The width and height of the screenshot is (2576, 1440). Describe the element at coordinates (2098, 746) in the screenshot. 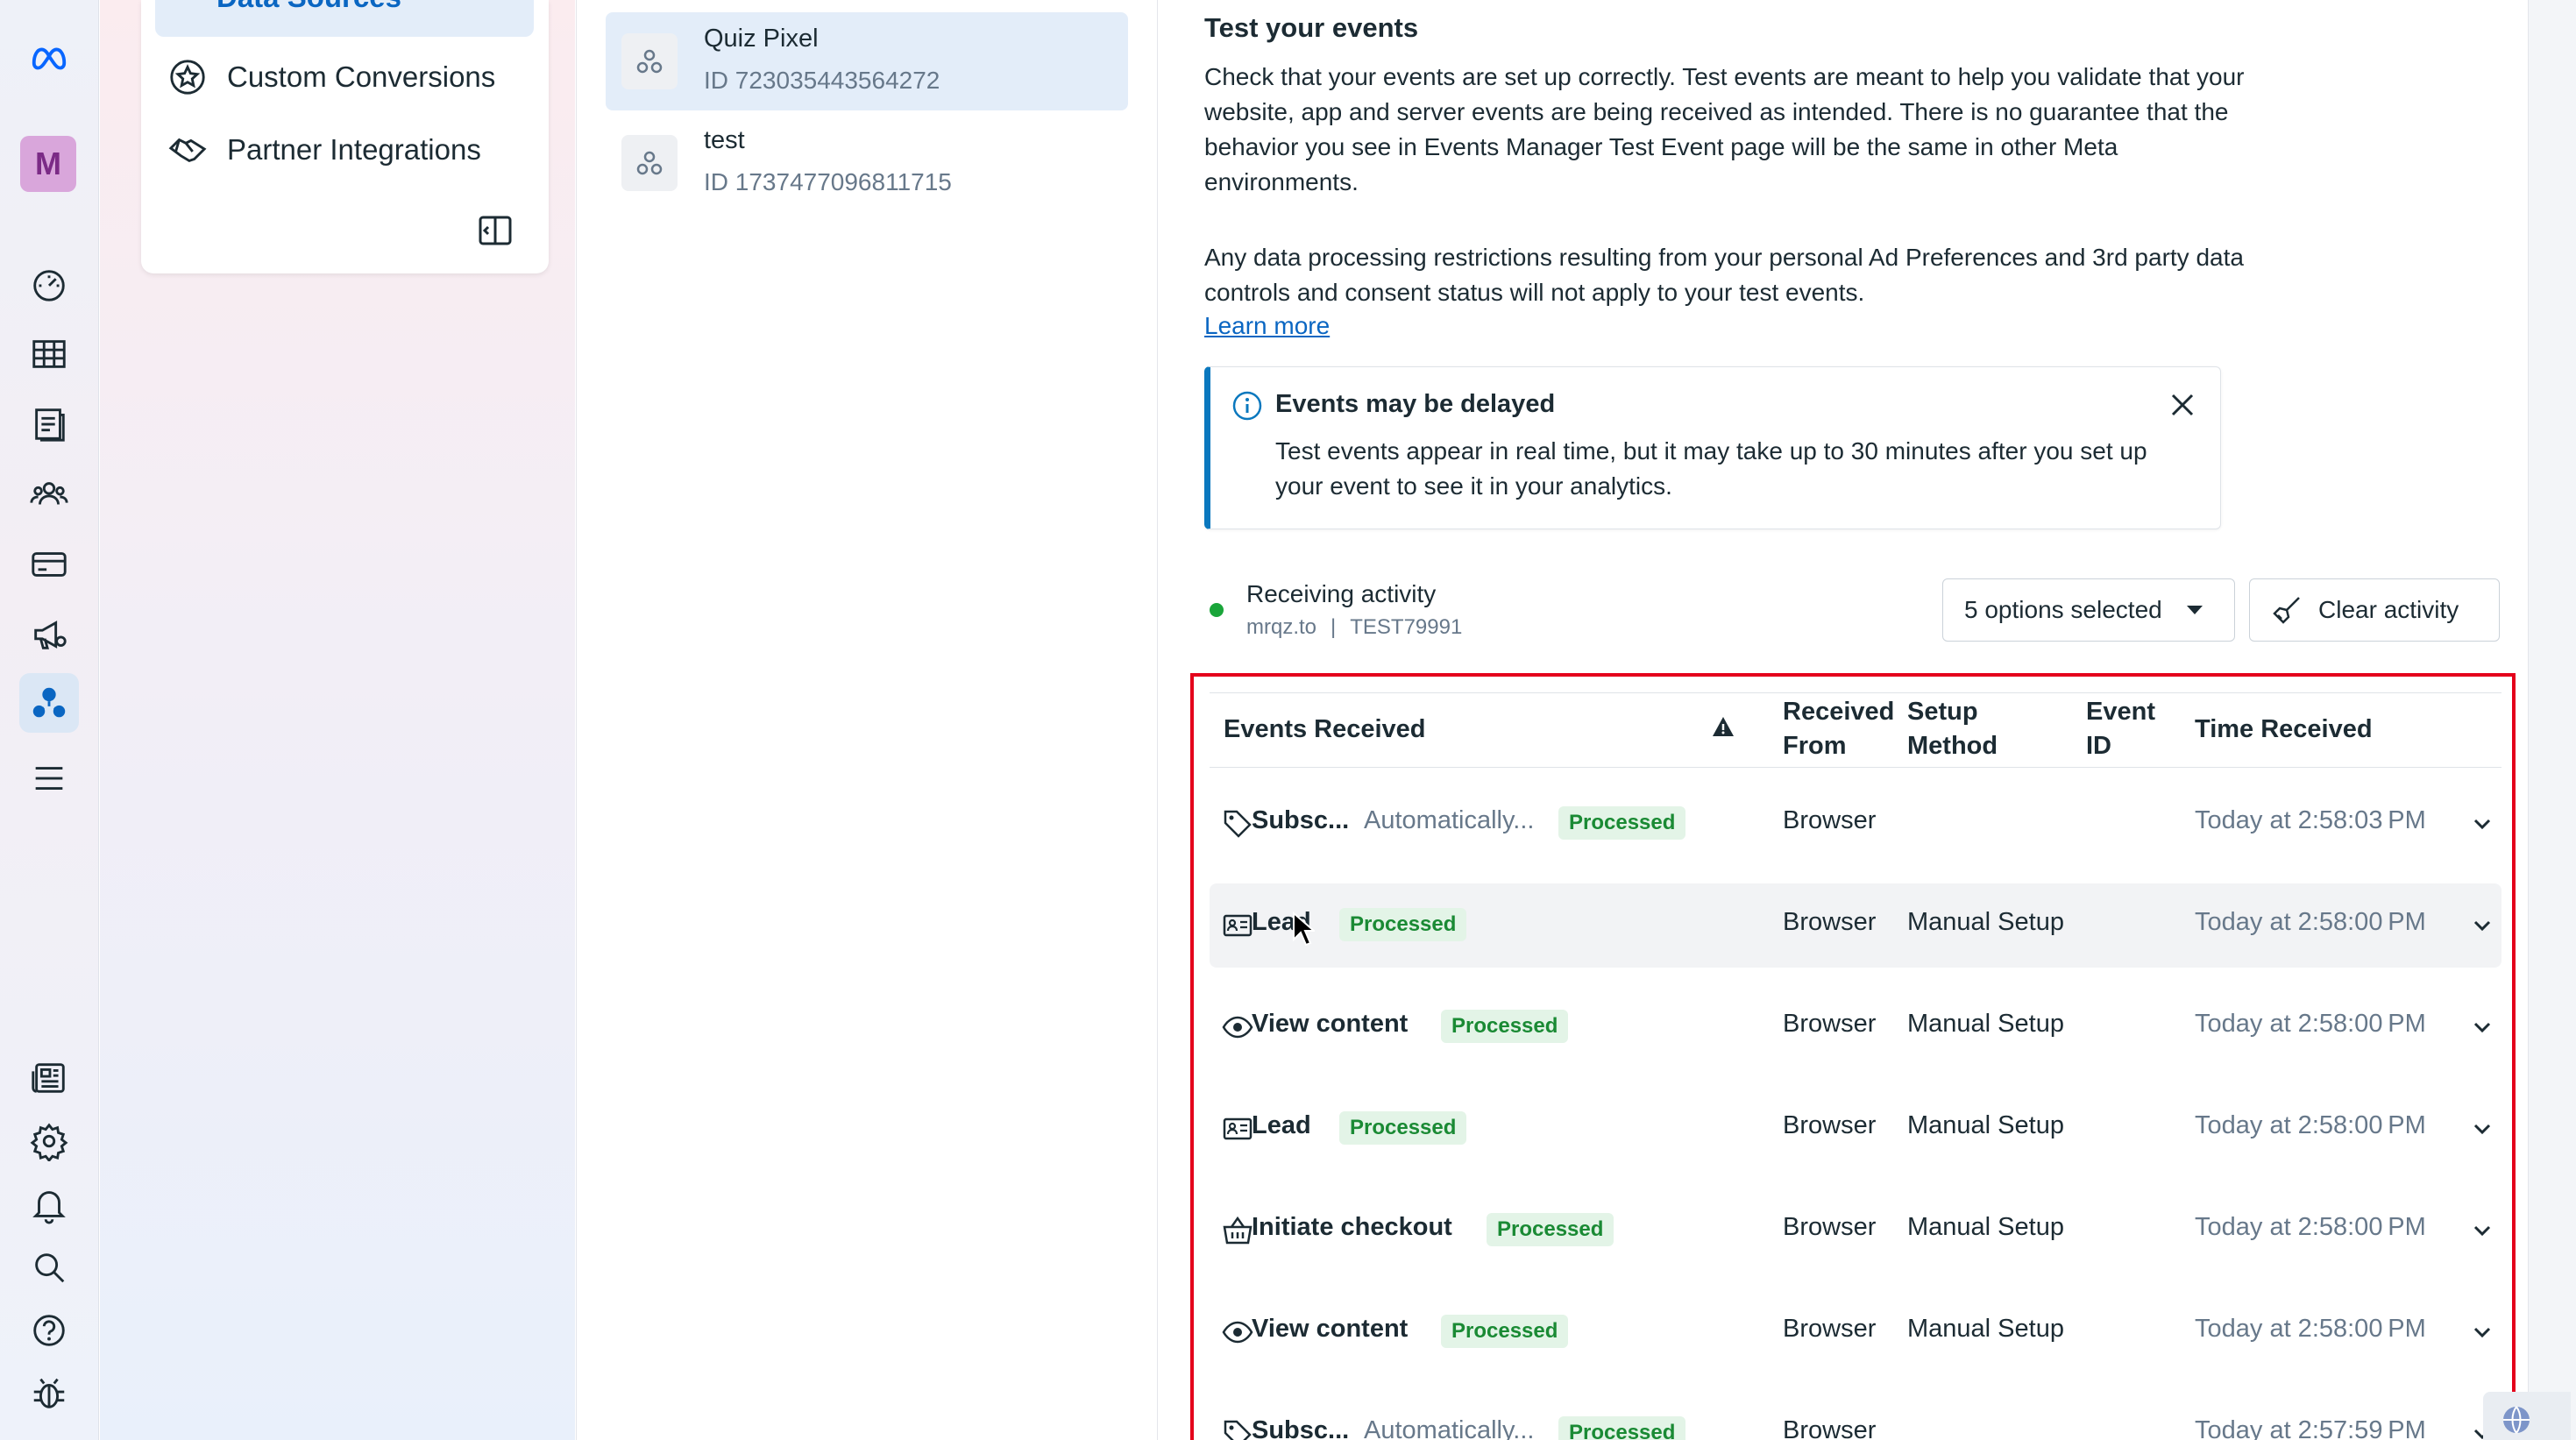

I see `col-event-id-line2: ID` at that location.